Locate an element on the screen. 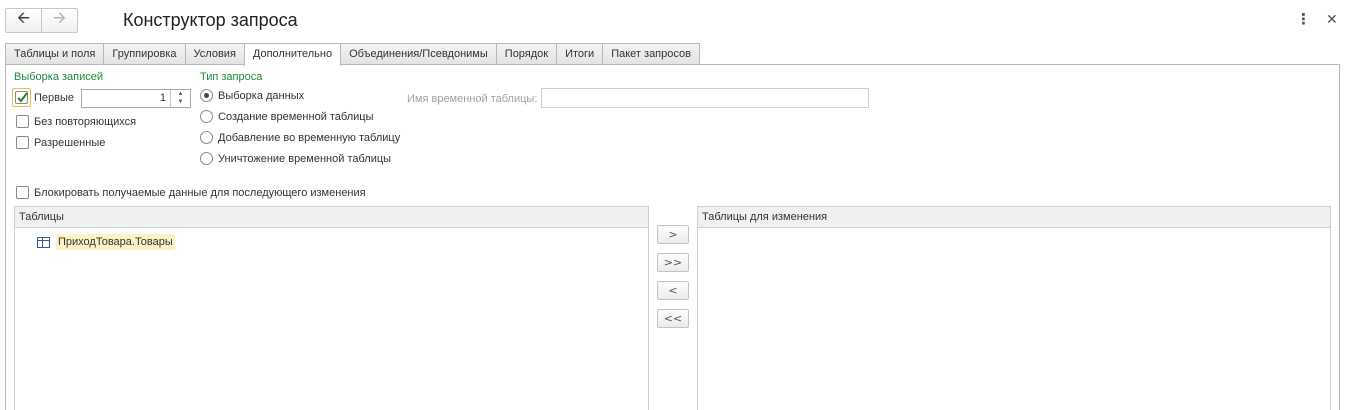  first-checkbox is located at coordinates (21, 97).